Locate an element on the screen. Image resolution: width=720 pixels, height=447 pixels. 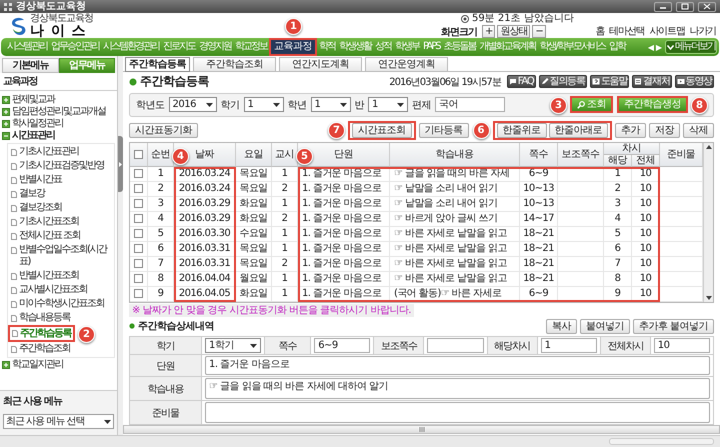
more-menu-button: 메뉴더보기 is located at coordinates (691, 47).